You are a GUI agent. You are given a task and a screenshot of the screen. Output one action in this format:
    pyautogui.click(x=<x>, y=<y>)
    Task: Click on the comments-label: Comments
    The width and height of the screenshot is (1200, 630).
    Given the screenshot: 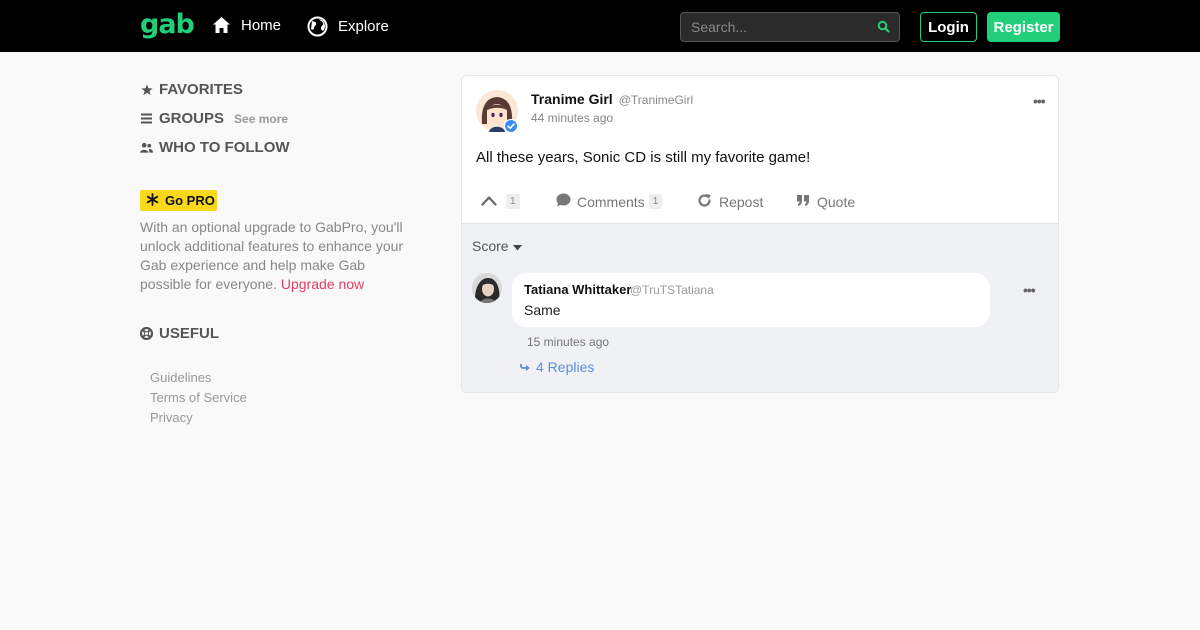 What is the action you would take?
    pyautogui.click(x=611, y=201)
    